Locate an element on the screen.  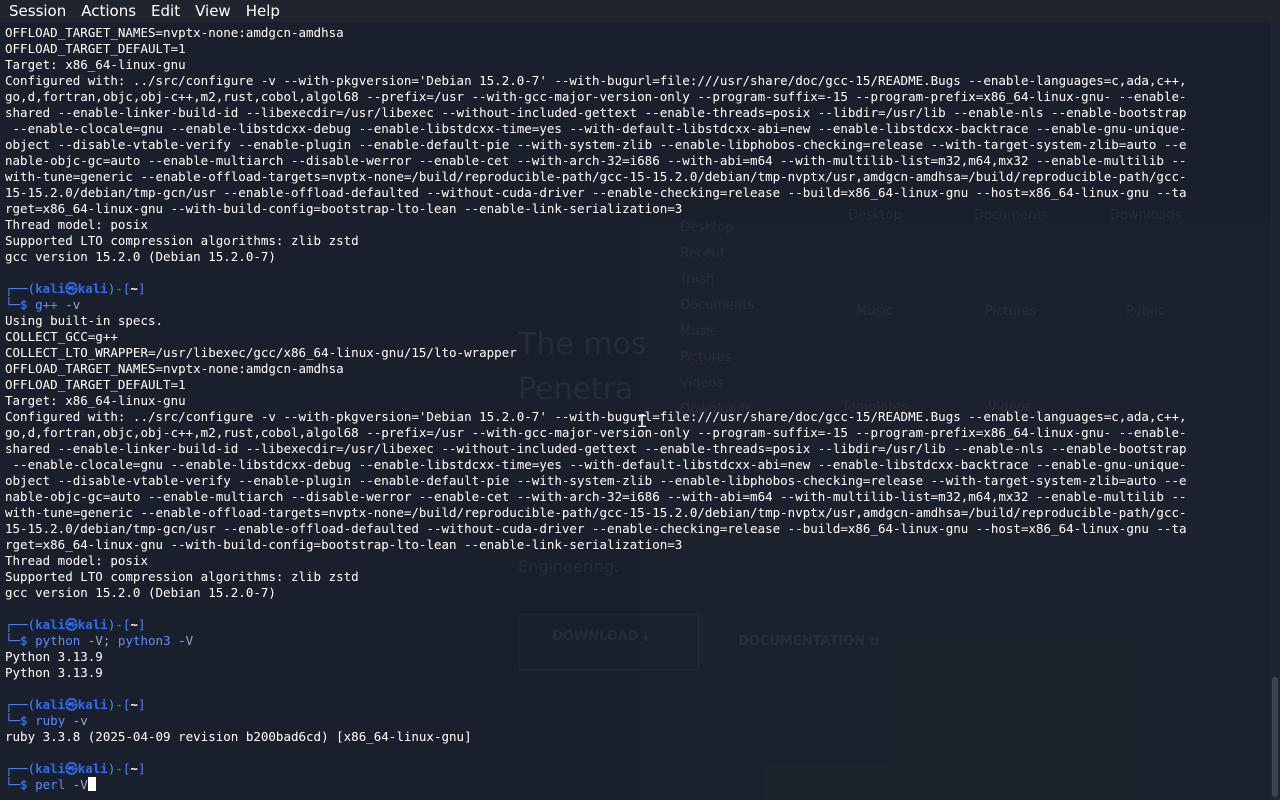
active-command-line: └─$ perl -V is located at coordinates (635, 785).